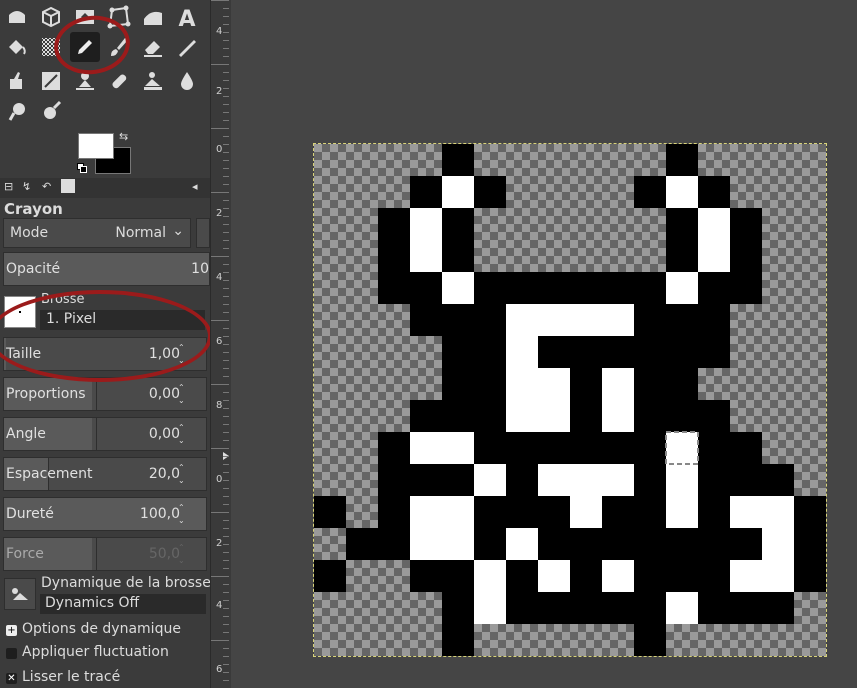 This screenshot has width=857, height=688. Describe the element at coordinates (95, 652) in the screenshot. I see `apply-jitter-label: Appliquer fluctuation` at that location.